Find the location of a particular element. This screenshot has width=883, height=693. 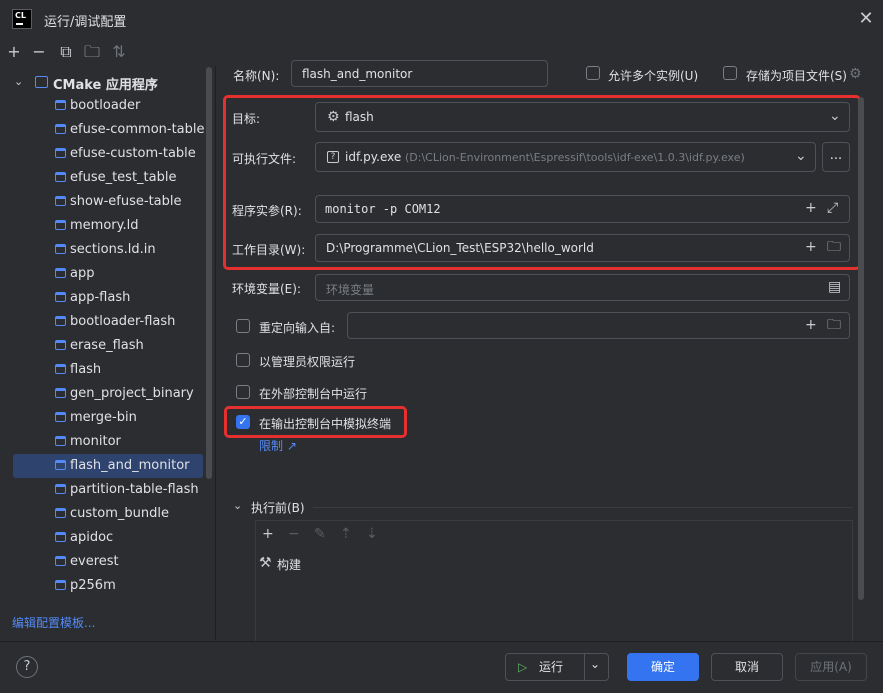

limit-link: 限制 ↗ is located at coordinates (278, 445).